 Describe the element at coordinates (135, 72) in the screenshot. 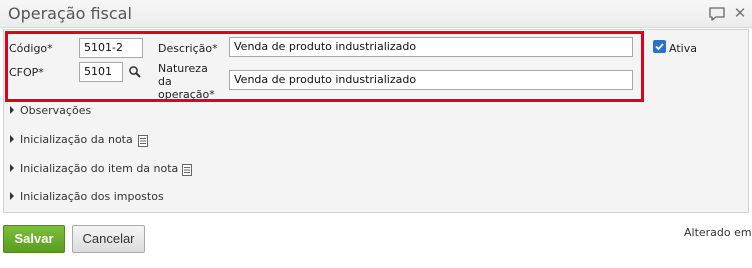

I see `search-icon` at that location.